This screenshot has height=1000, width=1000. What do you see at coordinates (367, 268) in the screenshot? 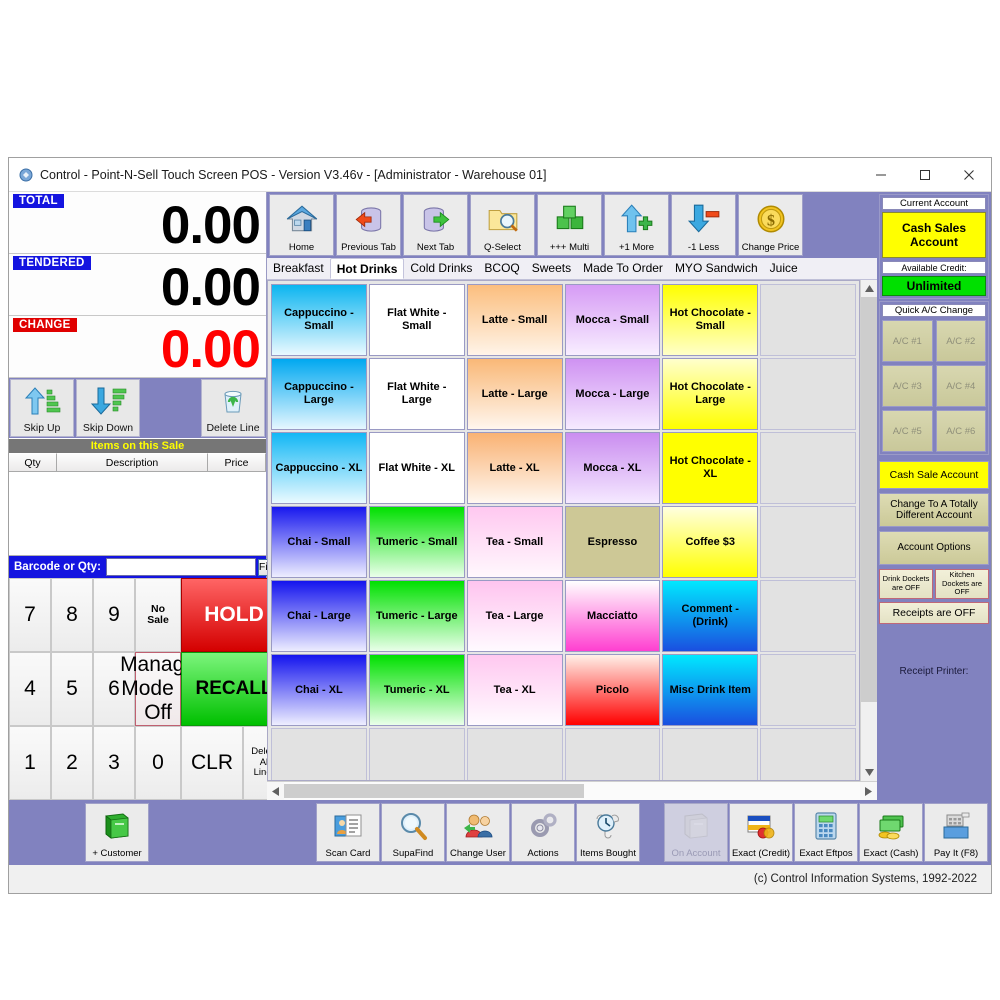
I see `tab-hot-drinks: Hot Drinks` at bounding box center [367, 268].